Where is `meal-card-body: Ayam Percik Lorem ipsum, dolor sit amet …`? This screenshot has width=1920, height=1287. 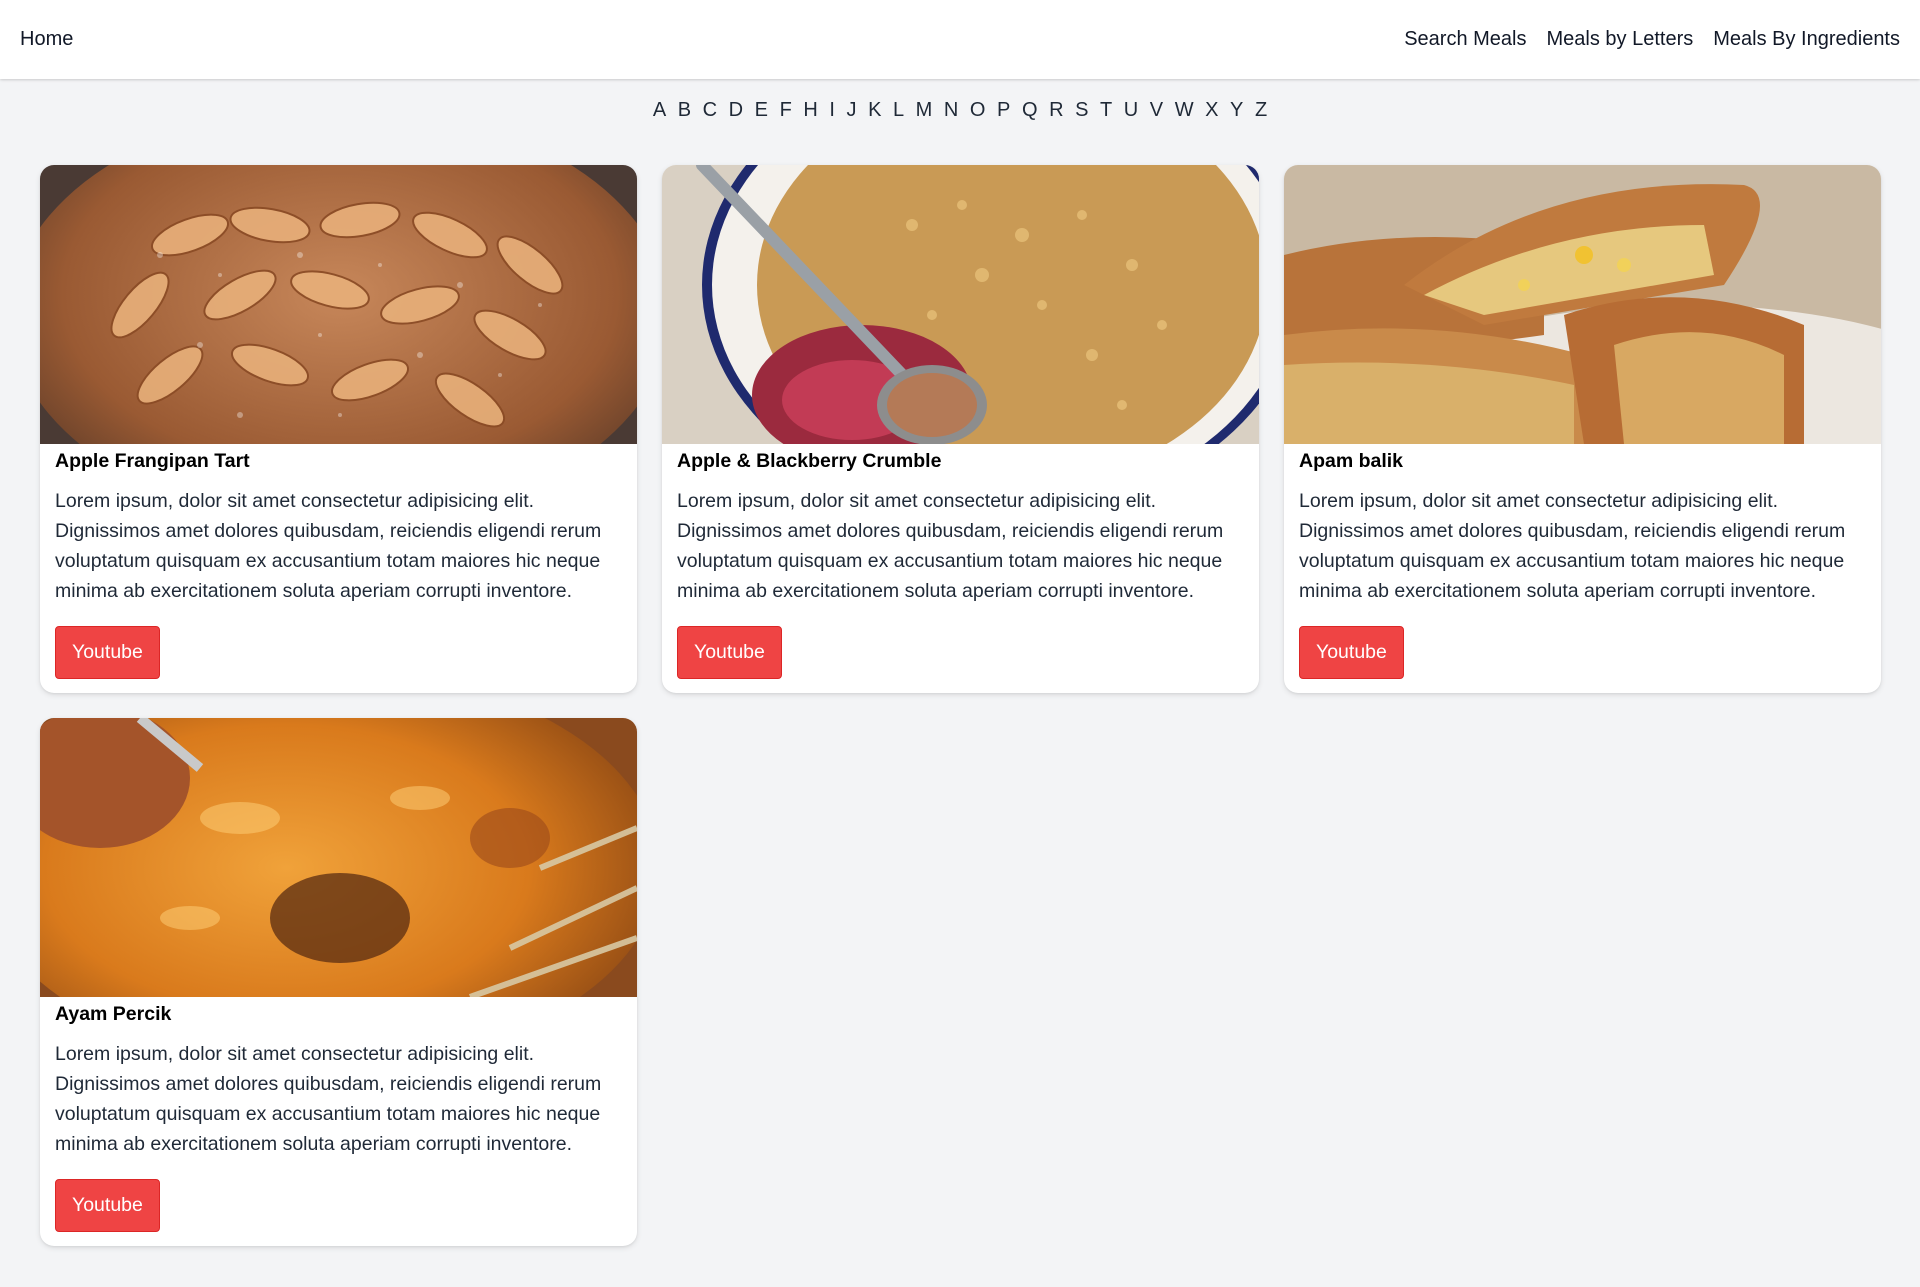 meal-card-body: Ayam Percik Lorem ipsum, dolor sit amet … is located at coordinates (338, 1114).